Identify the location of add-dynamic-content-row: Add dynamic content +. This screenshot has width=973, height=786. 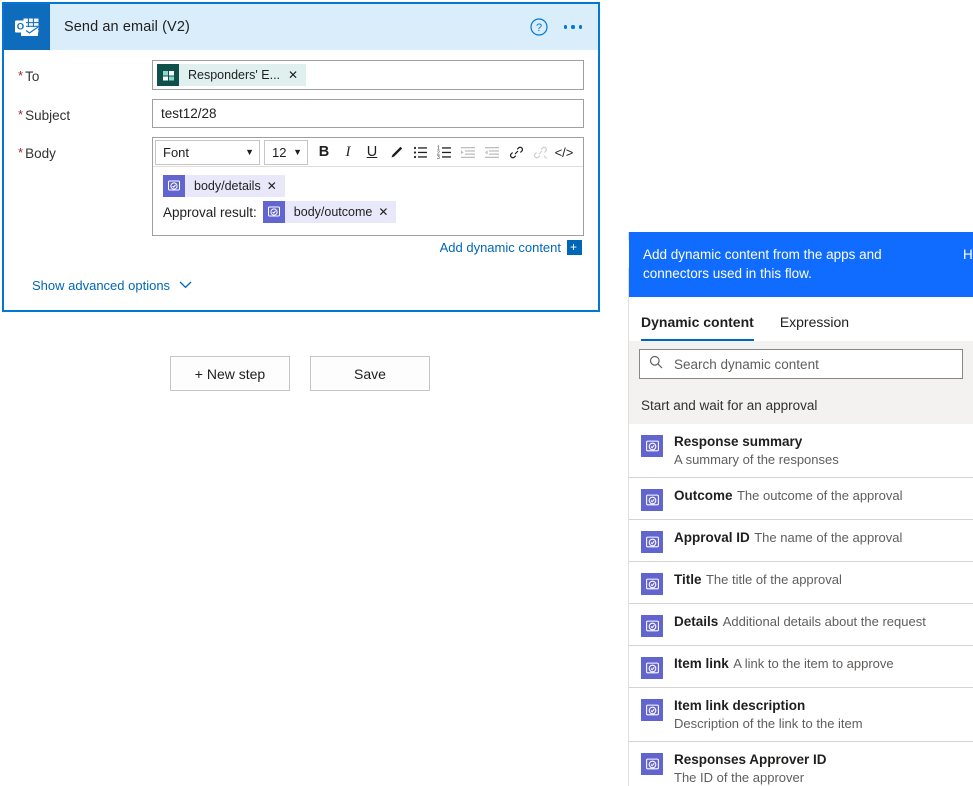
(368, 245).